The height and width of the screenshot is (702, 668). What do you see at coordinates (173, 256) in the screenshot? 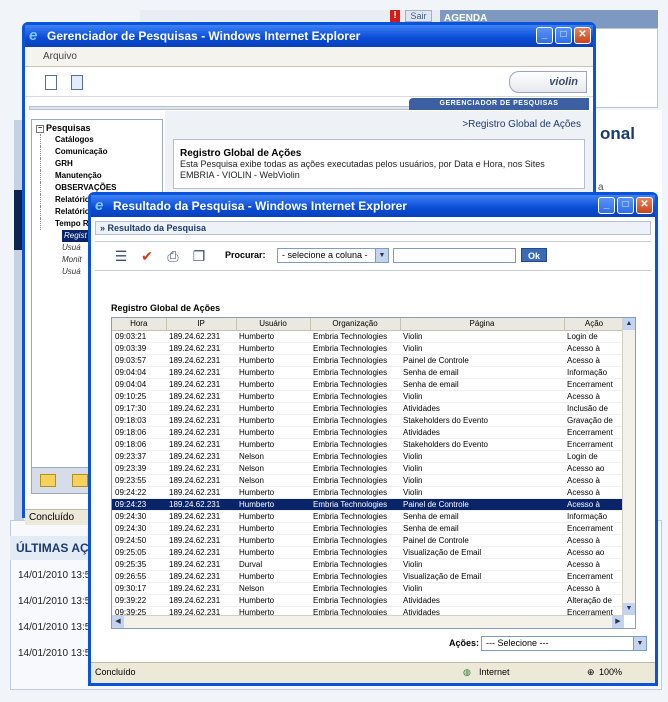
I see `print-icon: ⎙` at bounding box center [173, 256].